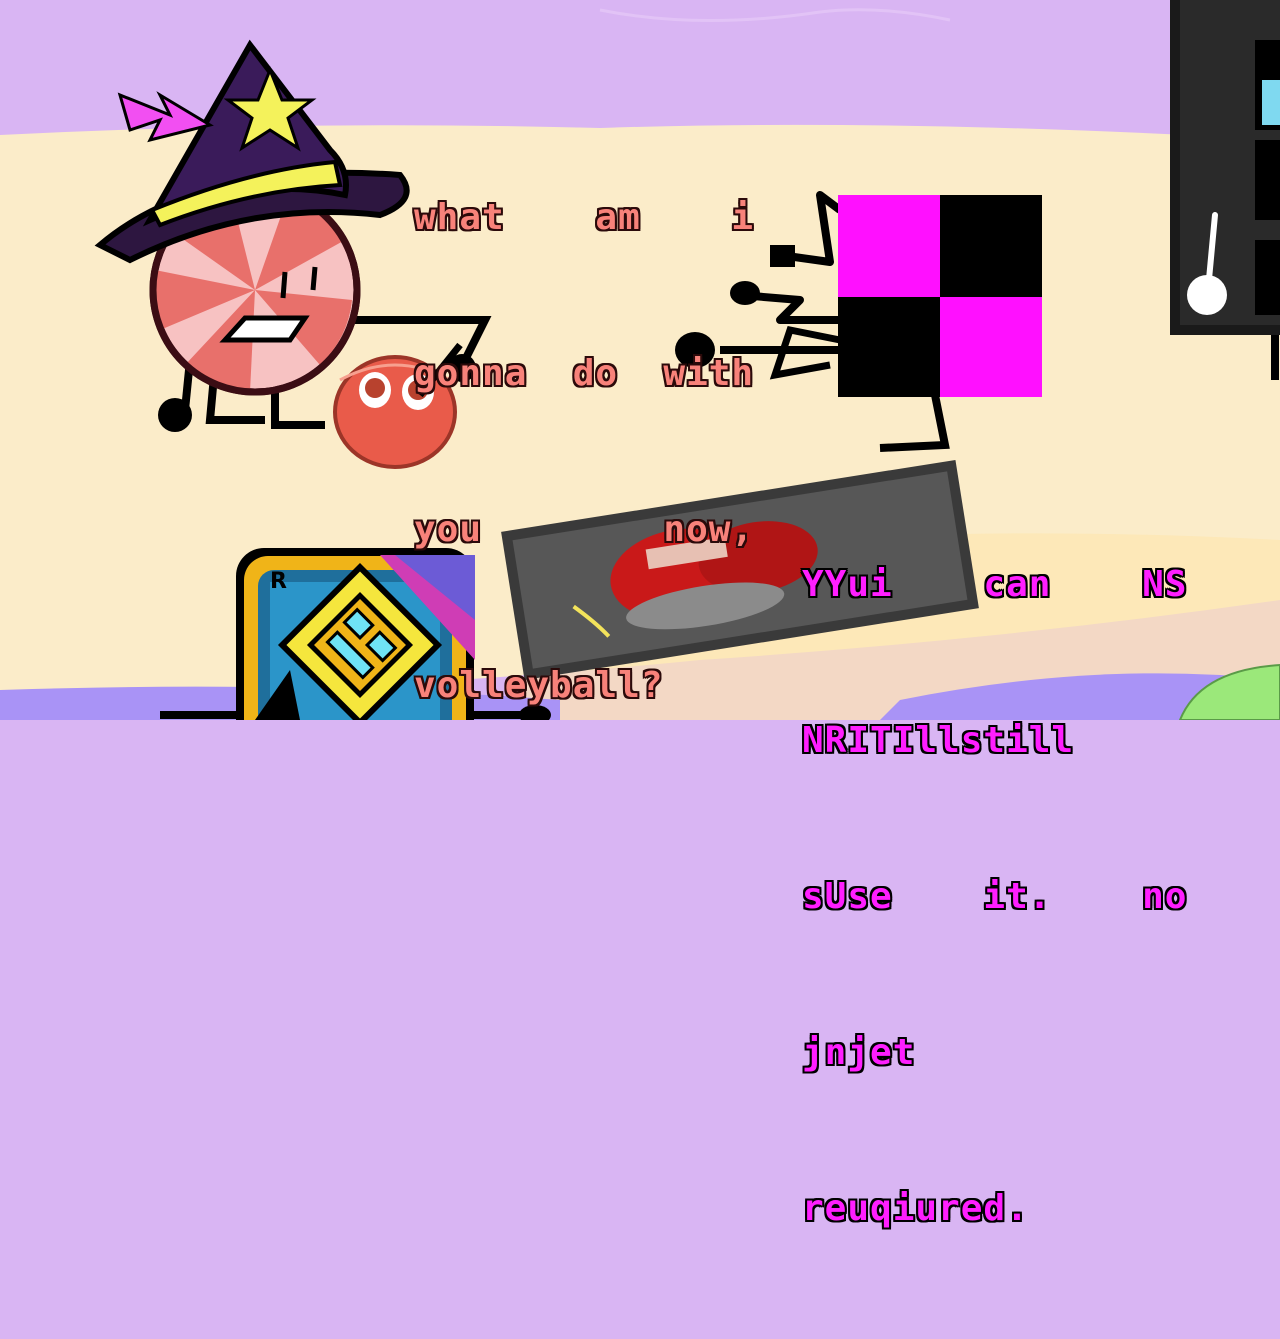 Image resolution: width=1280 pixels, height=1339 pixels. I want to click on dialogue-line: reuqiured., so click(915, 1208).